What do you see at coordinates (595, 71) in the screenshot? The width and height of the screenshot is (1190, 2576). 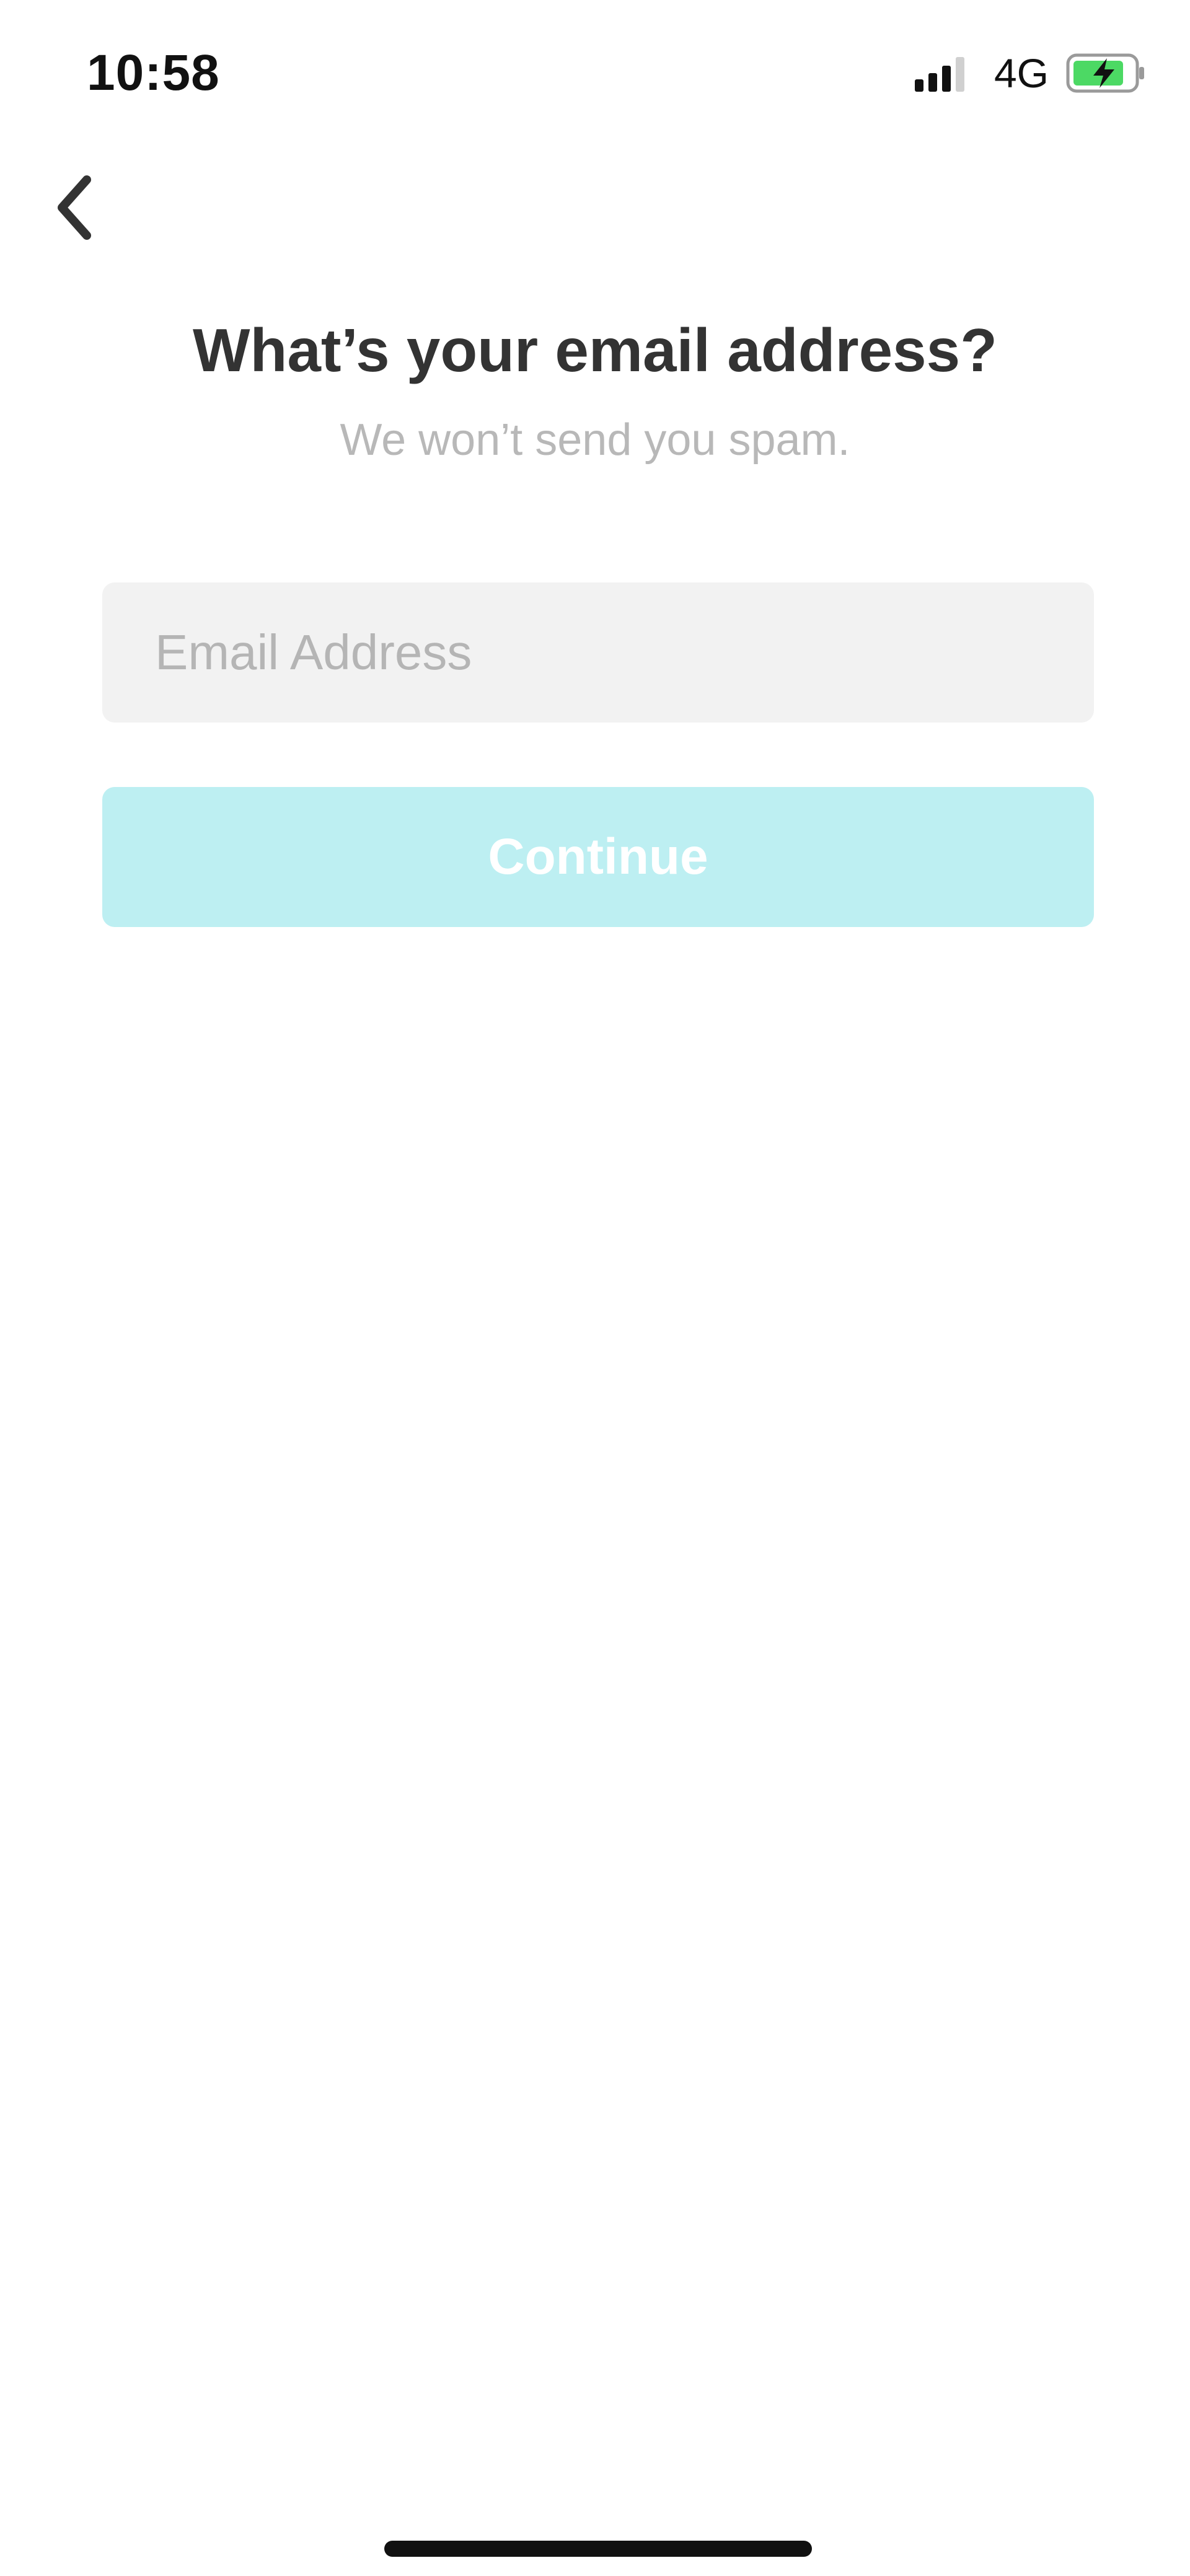 I see `status-bar: 10:58 4G` at bounding box center [595, 71].